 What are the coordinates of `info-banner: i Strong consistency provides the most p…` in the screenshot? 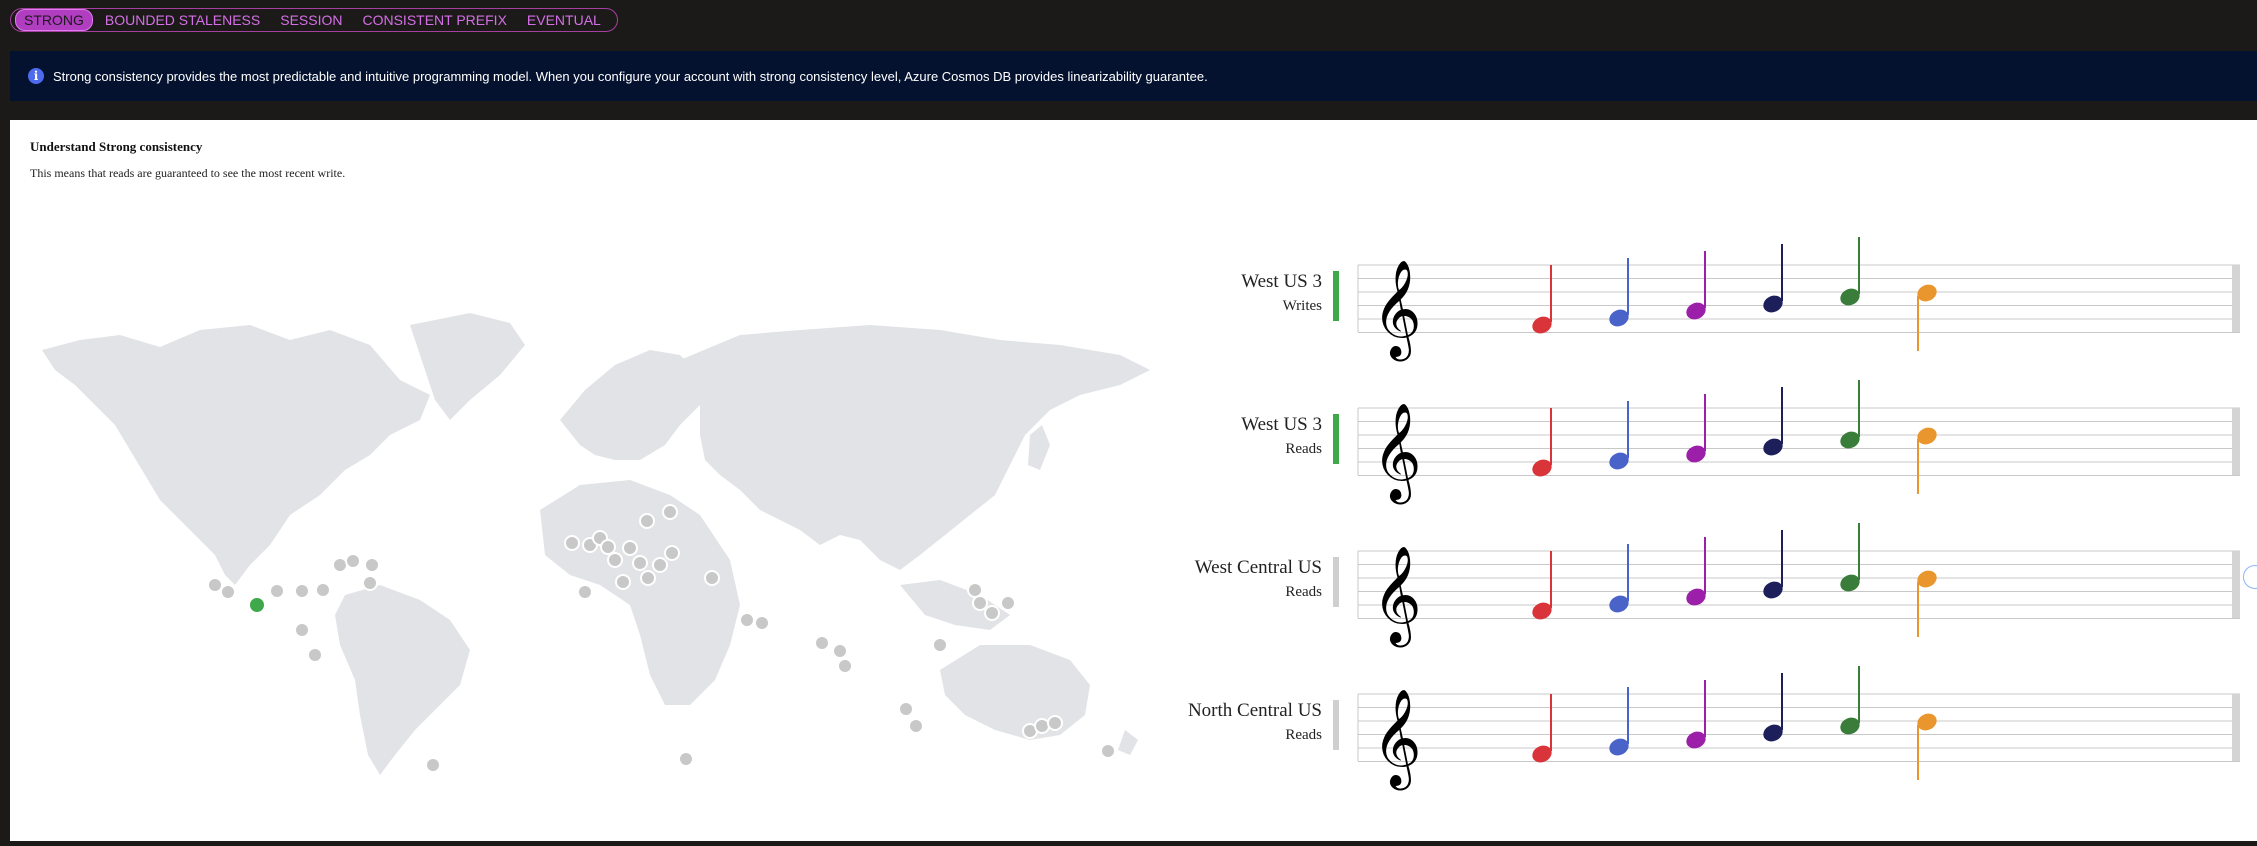 It's located at (1133, 76).